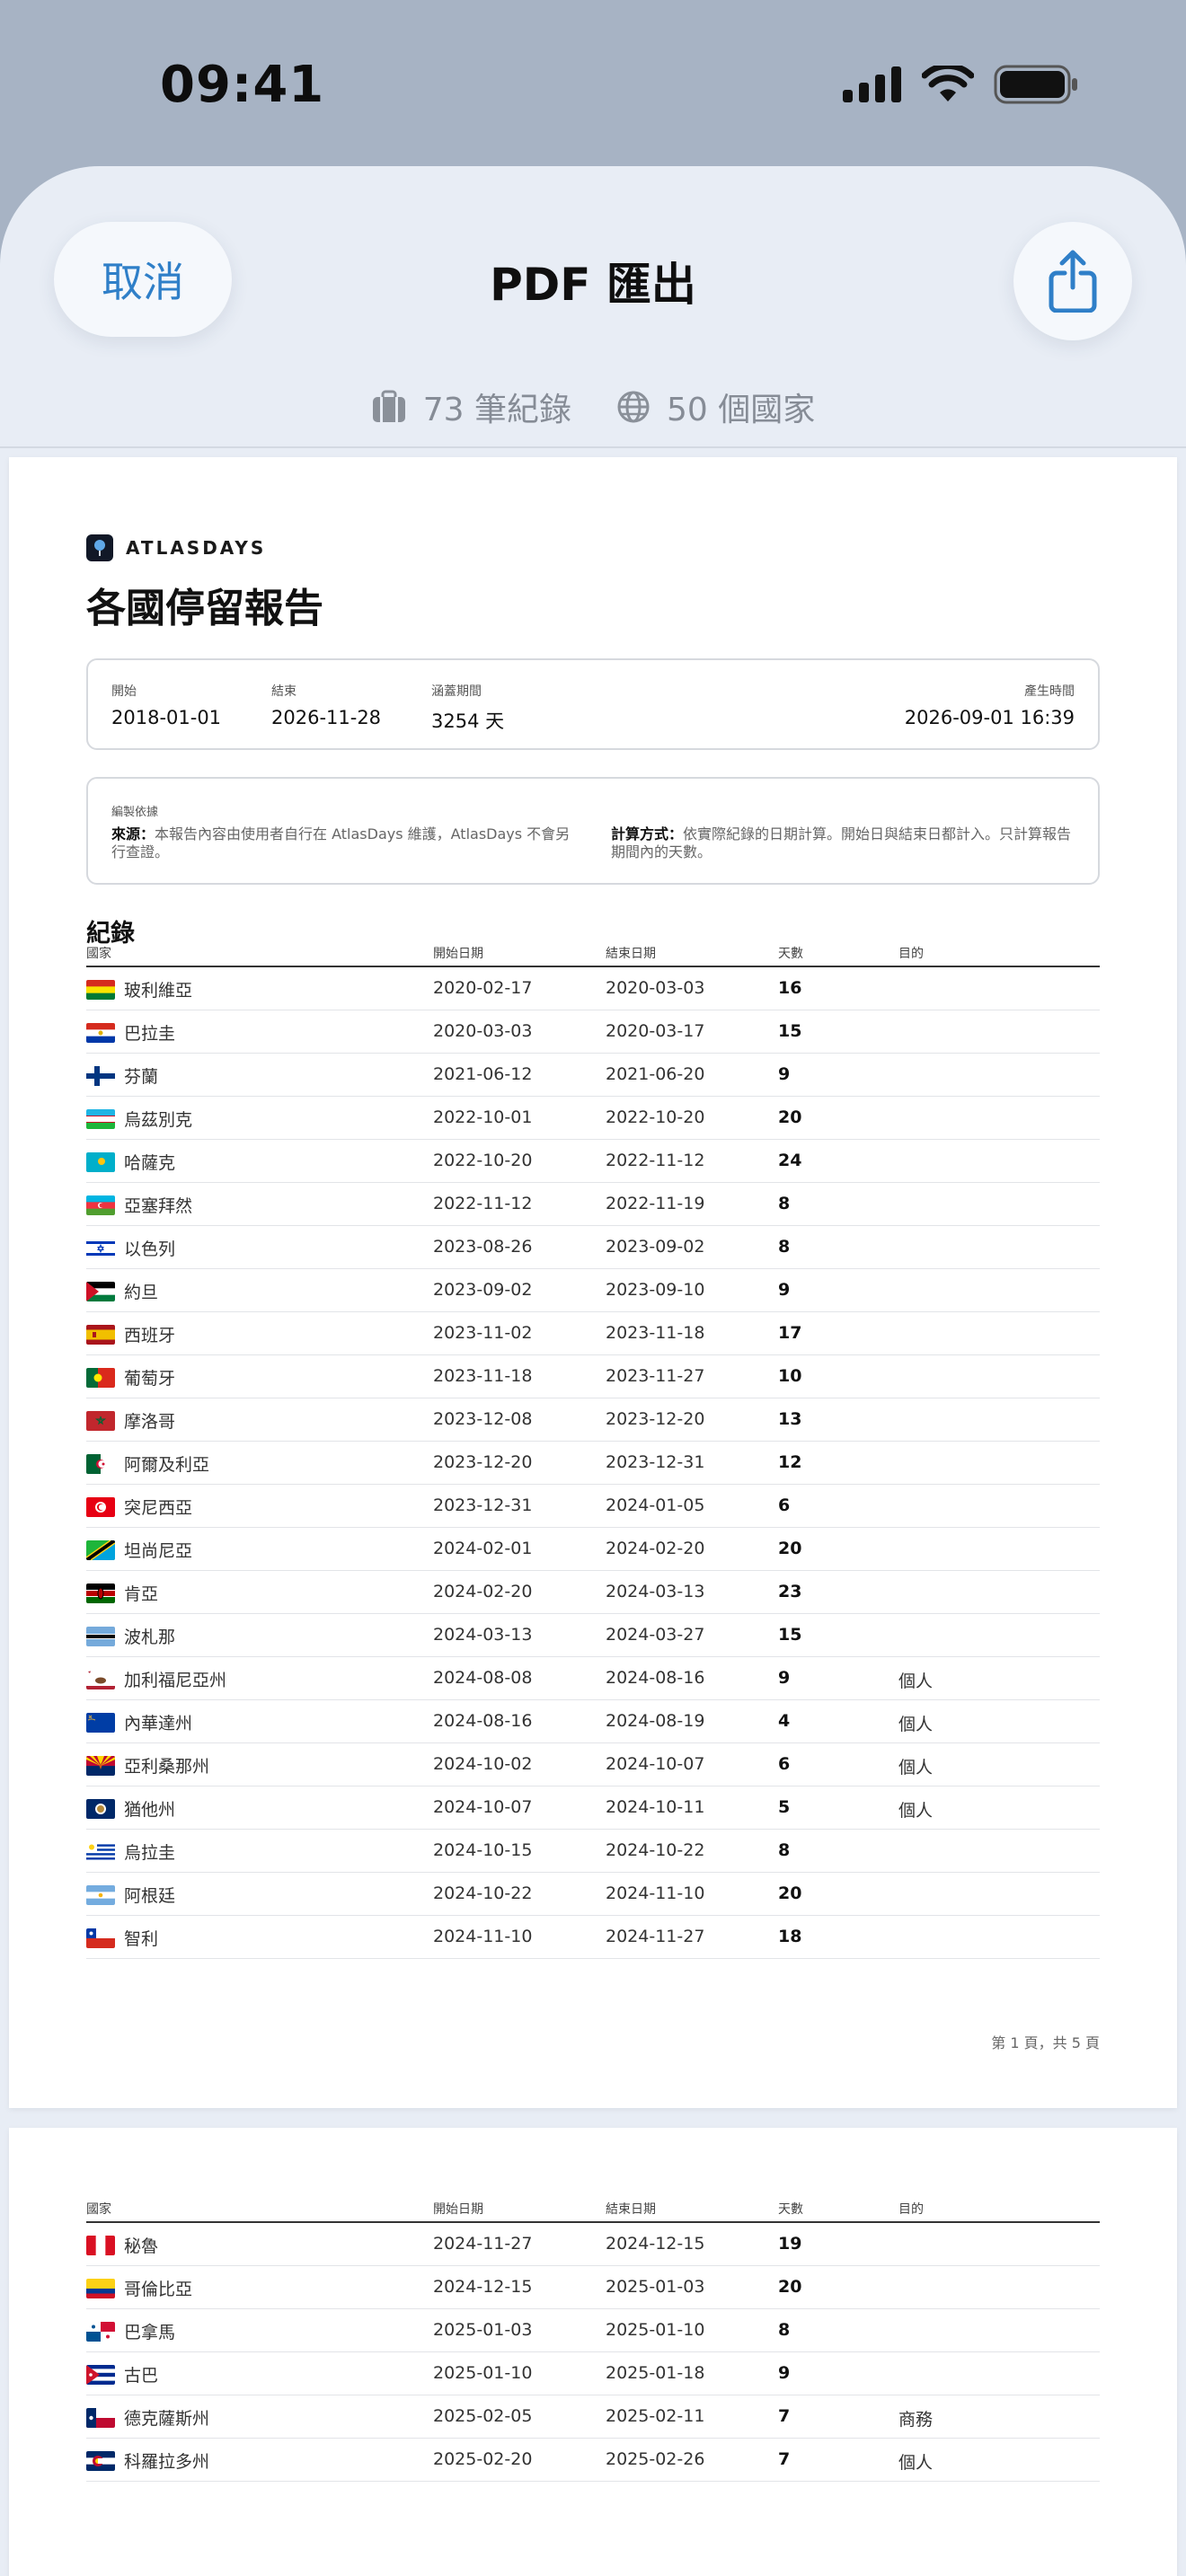 This screenshot has width=1186, height=2576. What do you see at coordinates (483, 1462) in the screenshot?
I see `start-date-cell: 2023-12-20` at bounding box center [483, 1462].